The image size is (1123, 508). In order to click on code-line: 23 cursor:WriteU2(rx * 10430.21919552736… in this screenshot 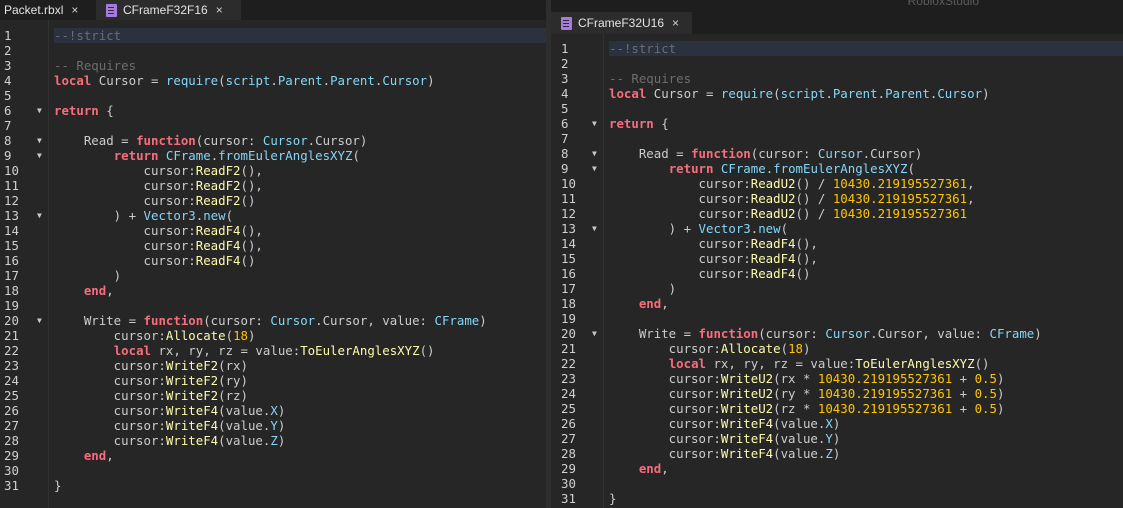, I will do `click(837, 378)`.